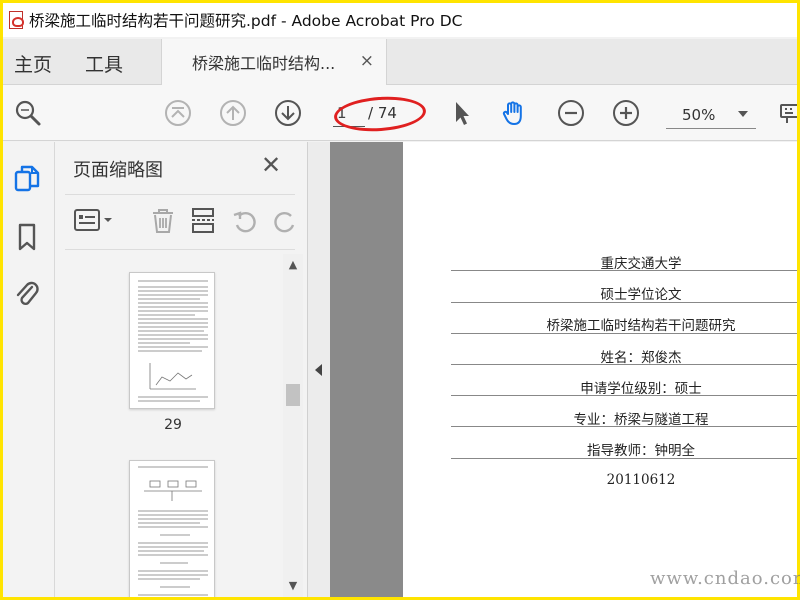 The width and height of the screenshot is (800, 600). What do you see at coordinates (788, 113) in the screenshot?
I see `keyboard-icon` at bounding box center [788, 113].